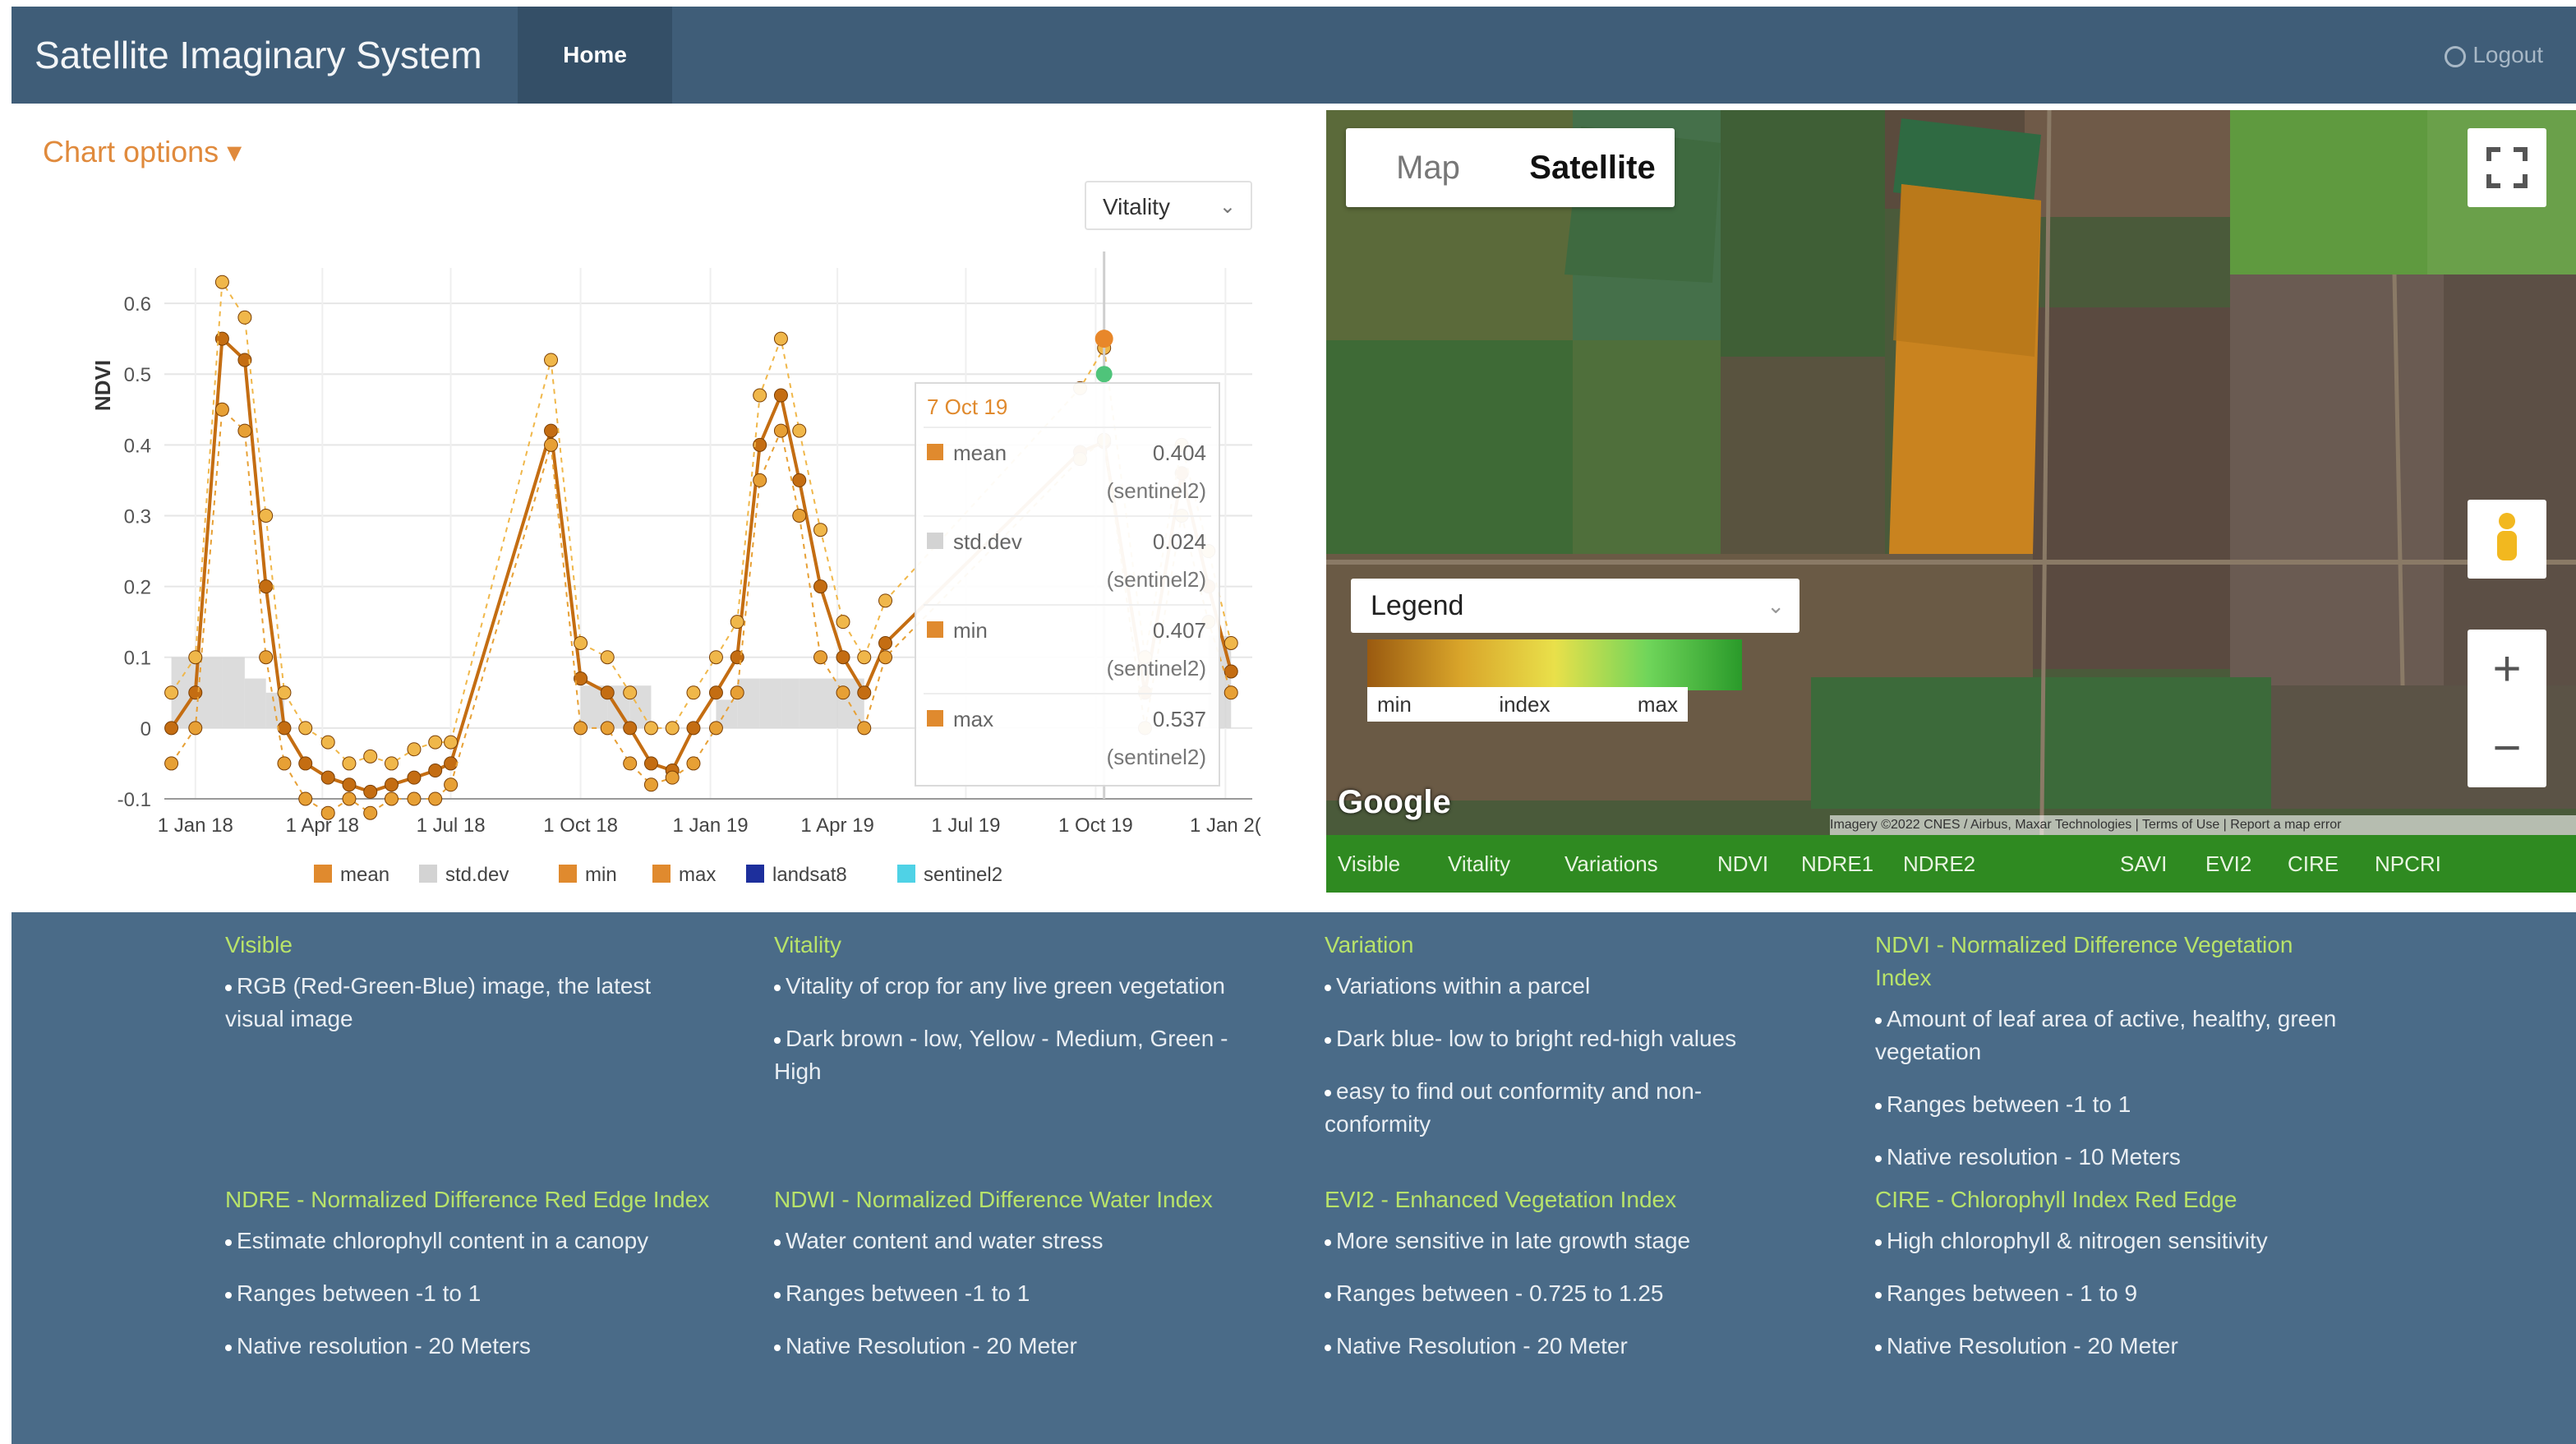  What do you see at coordinates (1611, 864) in the screenshot?
I see `layer-variations: Variations` at bounding box center [1611, 864].